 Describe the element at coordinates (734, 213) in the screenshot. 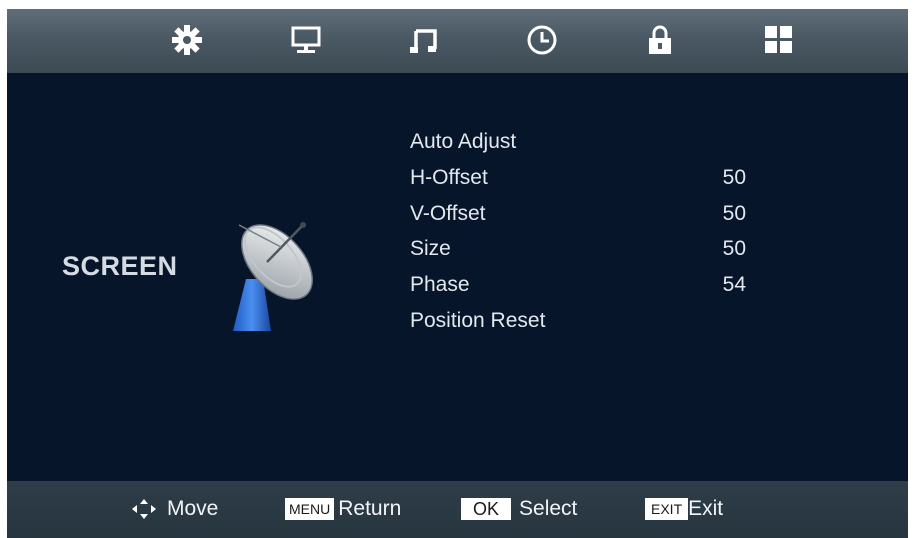

I see `v-offset-value: 50` at that location.